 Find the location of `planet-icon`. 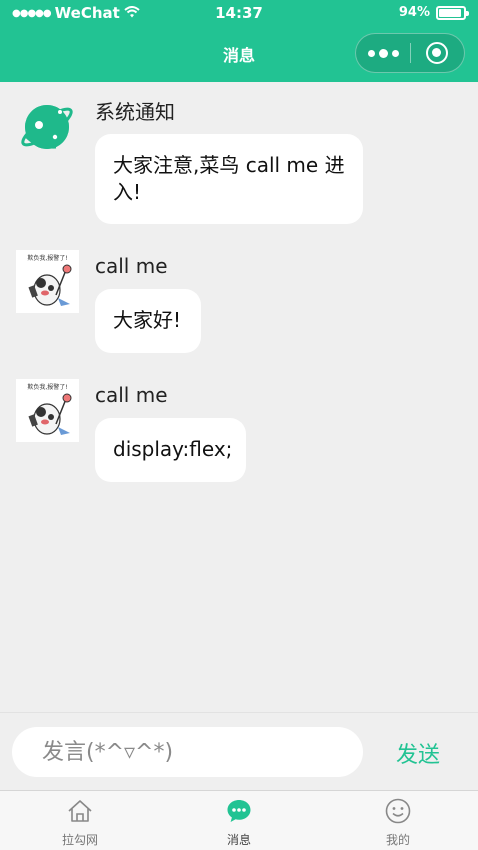

planet-icon is located at coordinates (47, 125).